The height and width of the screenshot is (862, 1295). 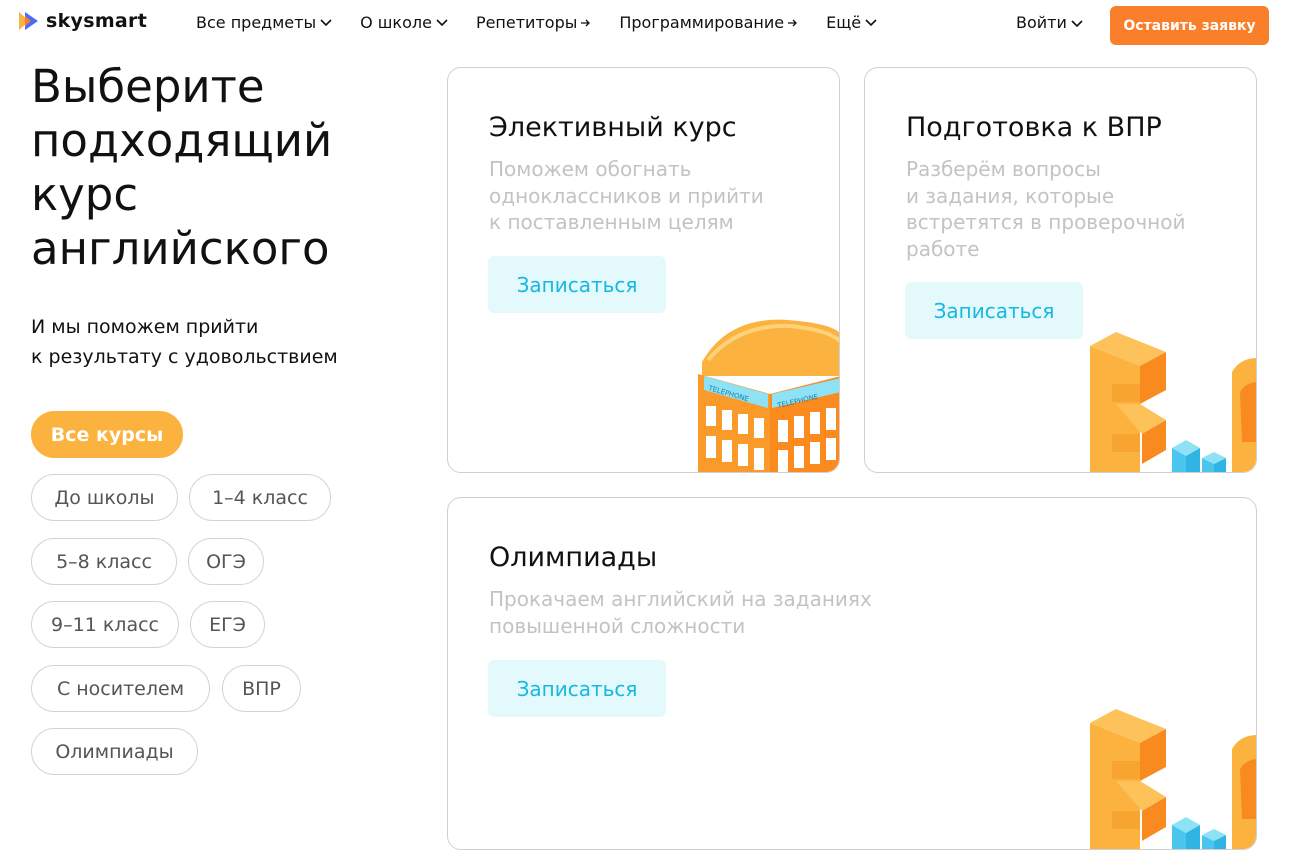 I want to click on card-description-line: Разберём вопросы, so click(x=1003, y=169).